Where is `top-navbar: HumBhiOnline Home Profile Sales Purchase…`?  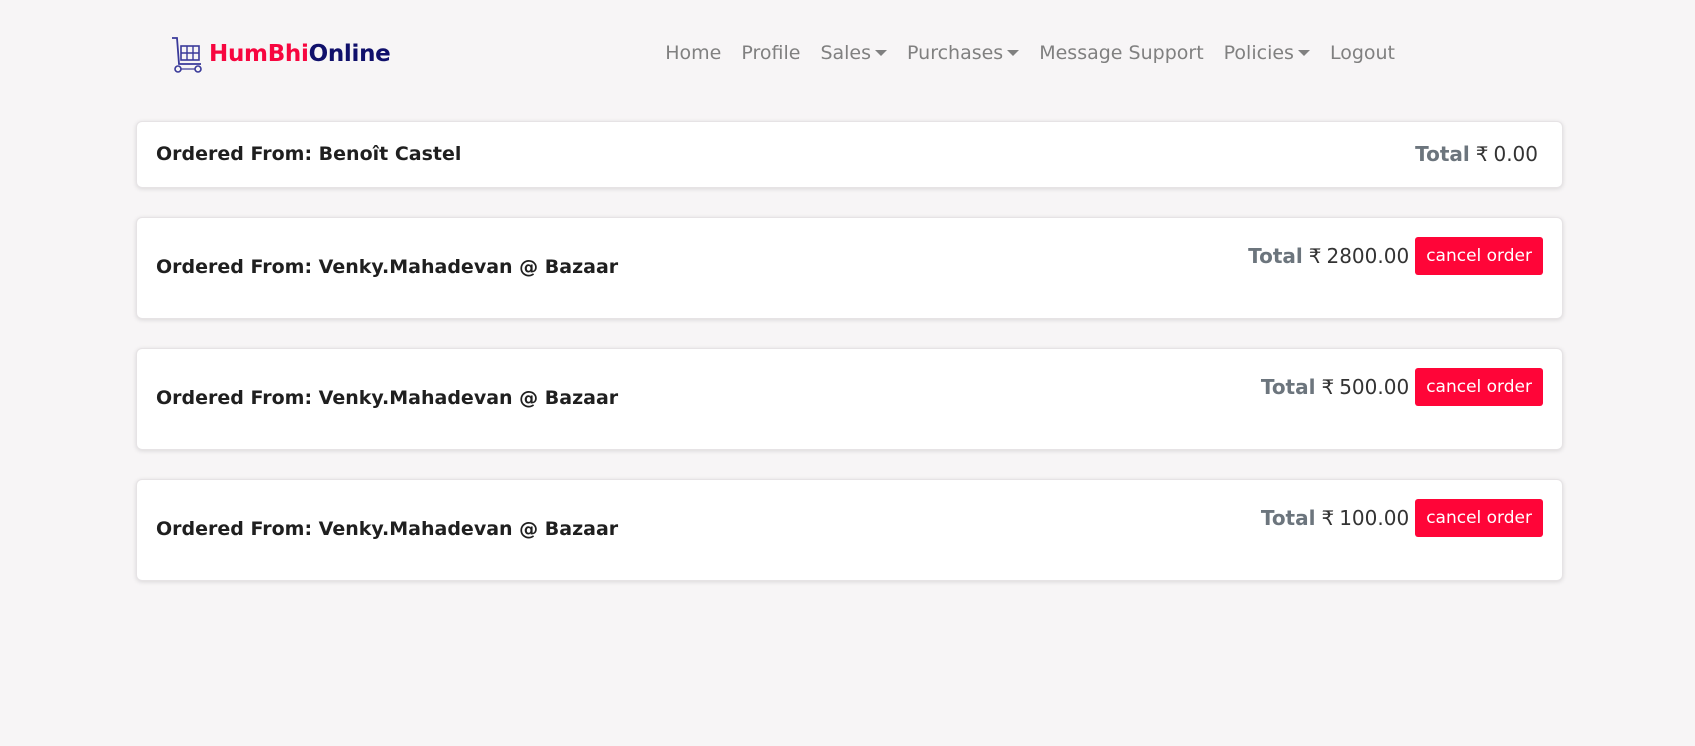 top-navbar: HumBhiOnline Home Profile Sales Purchase… is located at coordinates (847, 54).